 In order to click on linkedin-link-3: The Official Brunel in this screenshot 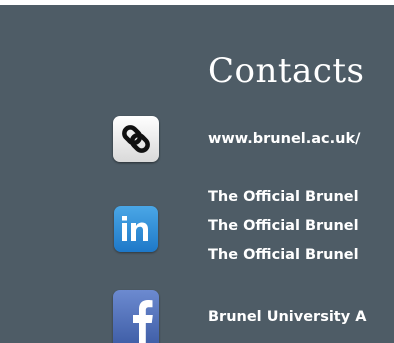, I will do `click(283, 255)`.